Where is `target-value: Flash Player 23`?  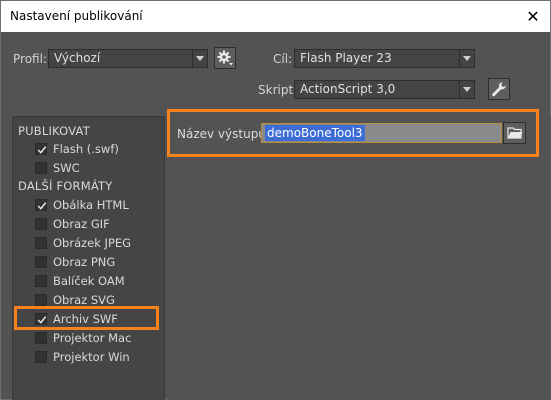
target-value: Flash Player 23 is located at coordinates (346, 58).